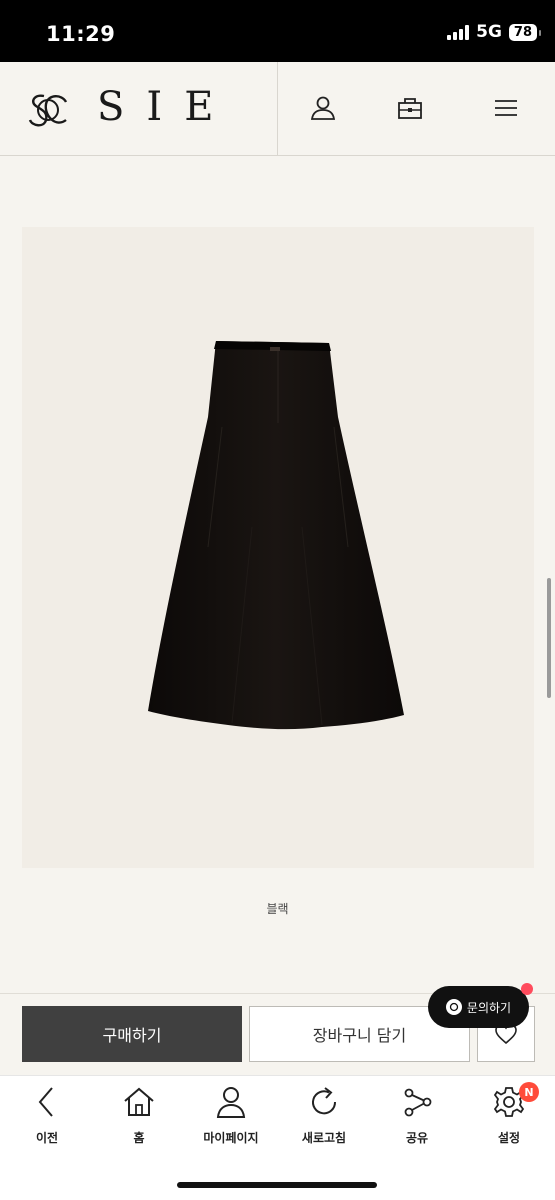 This screenshot has height=1200, width=555. What do you see at coordinates (231, 1138) in the screenshot?
I see `nav-label: 마이페이지` at bounding box center [231, 1138].